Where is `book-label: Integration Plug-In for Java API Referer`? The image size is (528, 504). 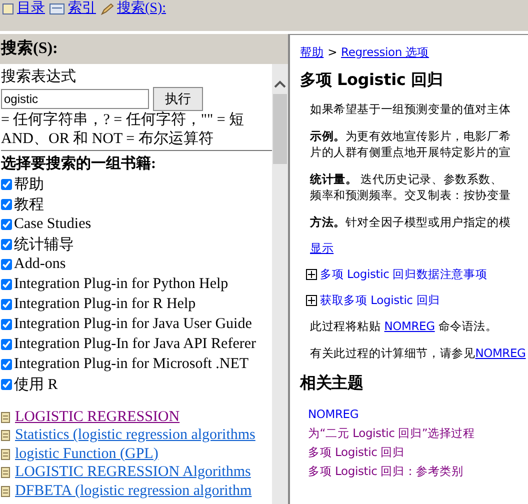 book-label: Integration Plug-In for Java API Referer is located at coordinates (135, 344).